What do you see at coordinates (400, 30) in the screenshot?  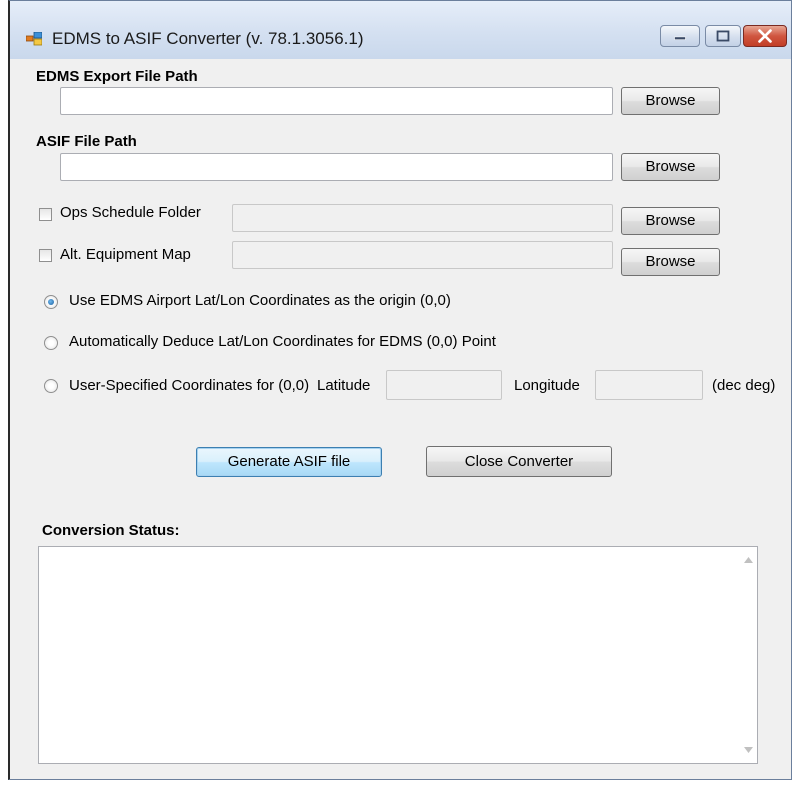 I see `title-bar: EDMS to ASIF Converter (v. 78.1.3056.1)` at bounding box center [400, 30].